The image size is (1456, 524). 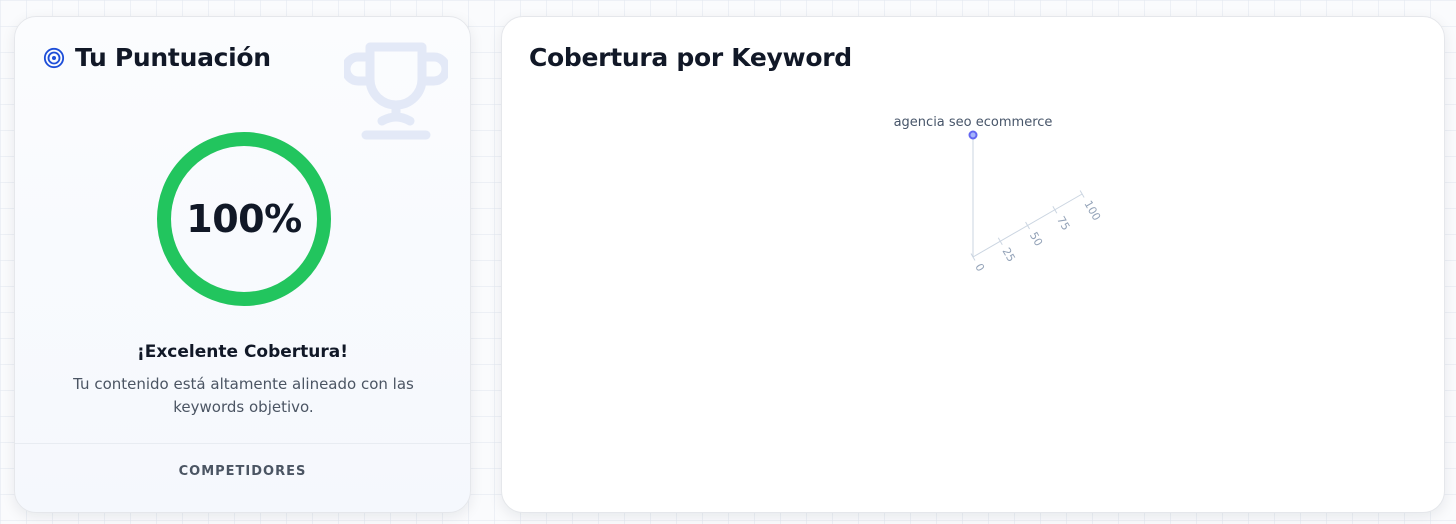 I want to click on coverage-radar-chart: agencia seo ecommerce 0 25 50 75 100, so click(x=999, y=194).